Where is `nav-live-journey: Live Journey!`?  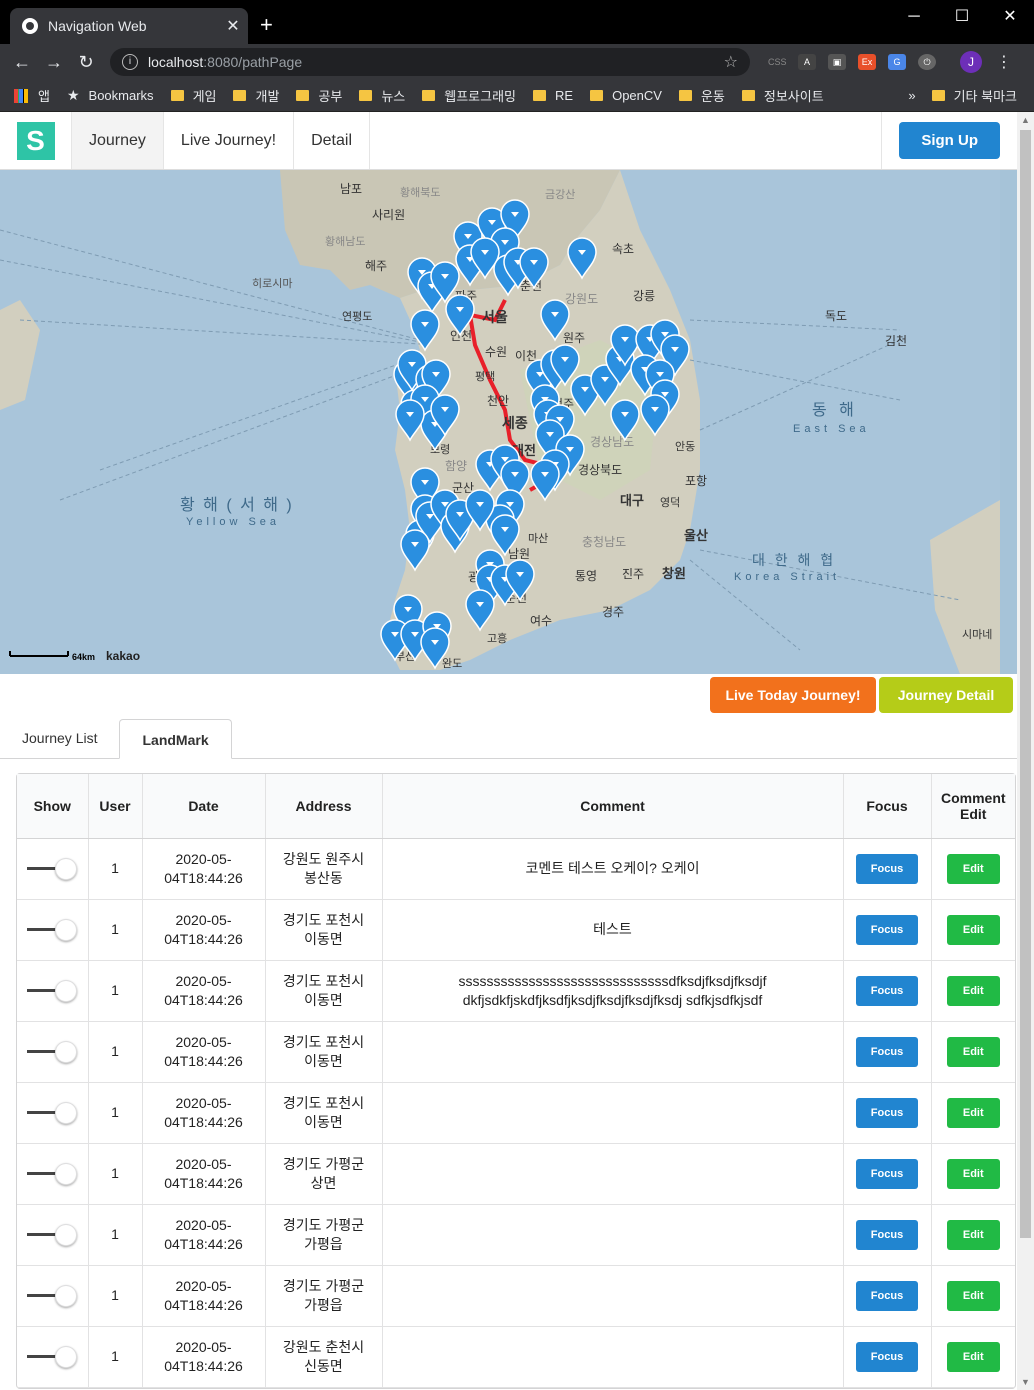 nav-live-journey: Live Journey! is located at coordinates (229, 140).